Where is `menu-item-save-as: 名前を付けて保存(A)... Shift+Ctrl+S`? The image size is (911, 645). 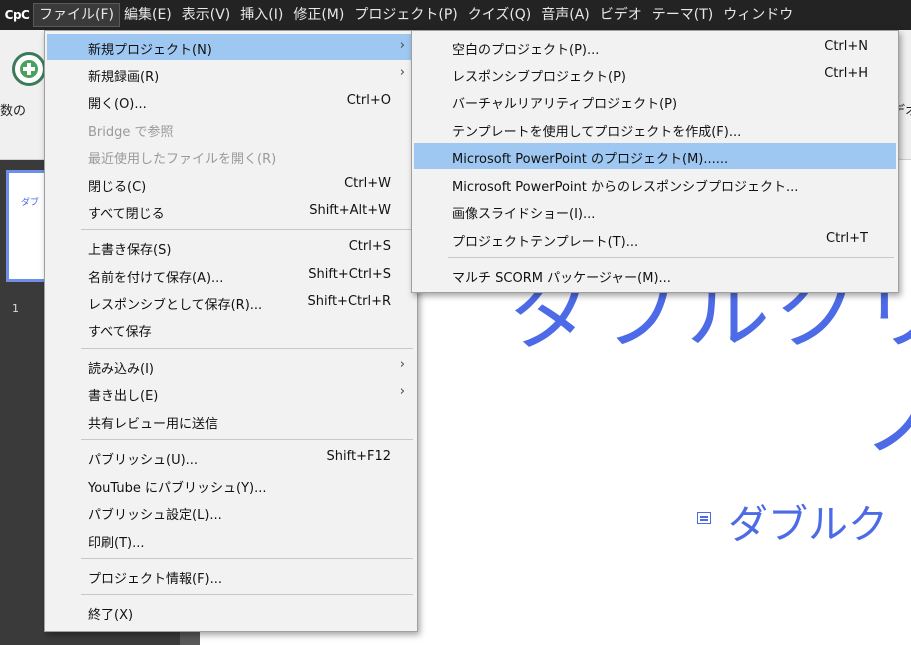 menu-item-save-as: 名前を付けて保存(A)... Shift+Ctrl+S is located at coordinates (231, 275).